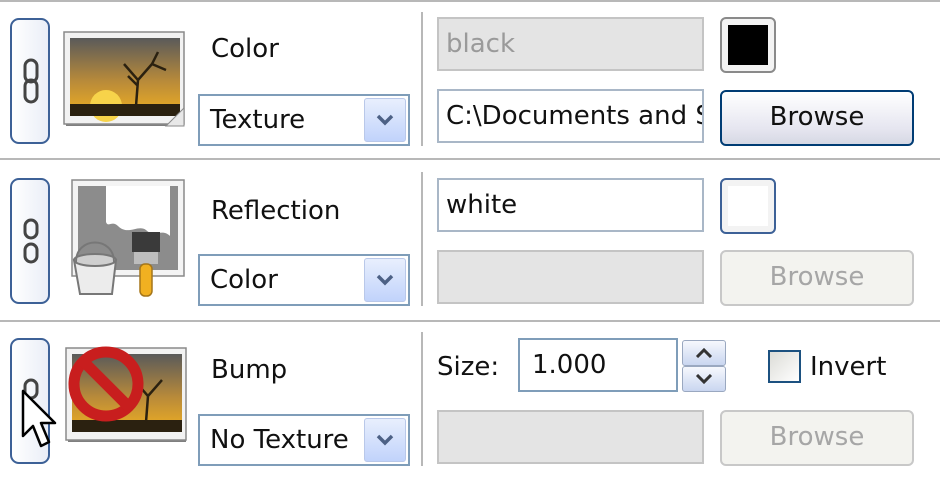  What do you see at coordinates (126, 396) in the screenshot?
I see `no-texture-icon` at bounding box center [126, 396].